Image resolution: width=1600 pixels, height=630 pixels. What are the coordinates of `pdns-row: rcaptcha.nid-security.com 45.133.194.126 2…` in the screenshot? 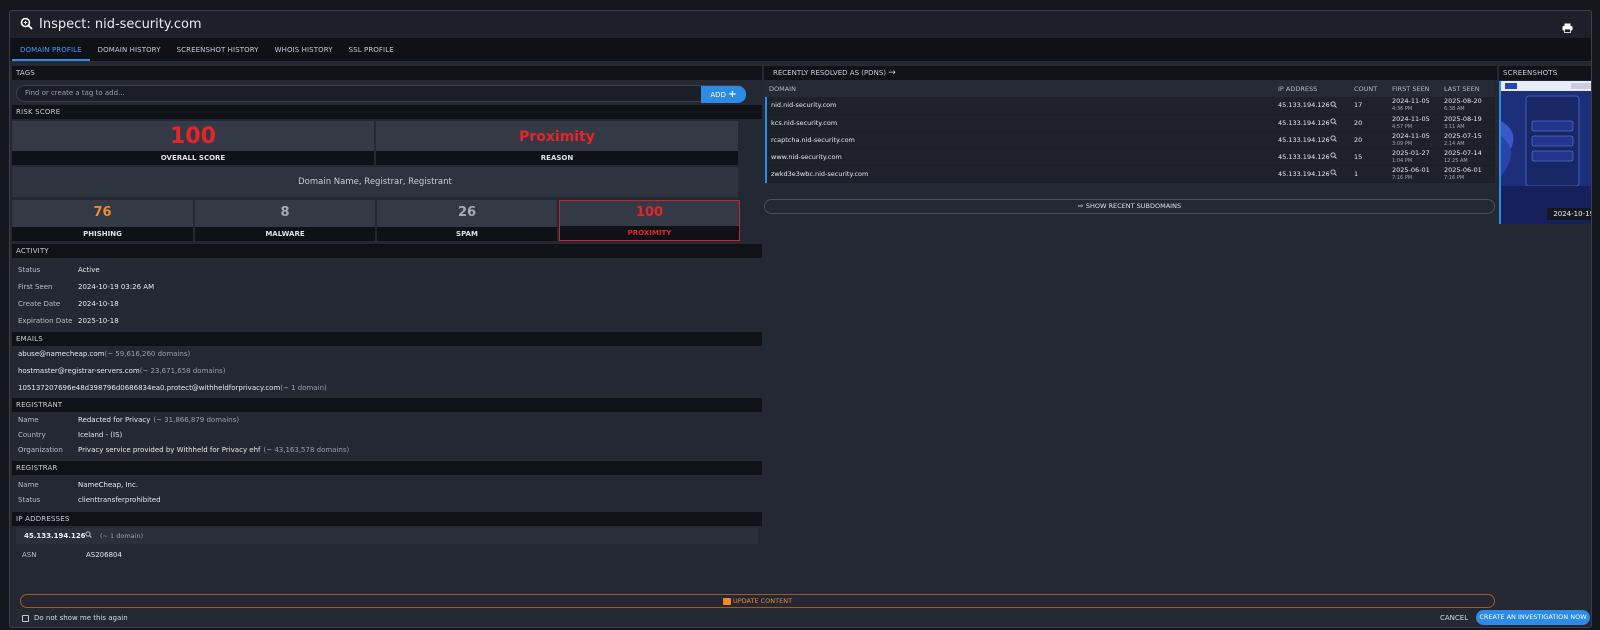 It's located at (1130, 140).